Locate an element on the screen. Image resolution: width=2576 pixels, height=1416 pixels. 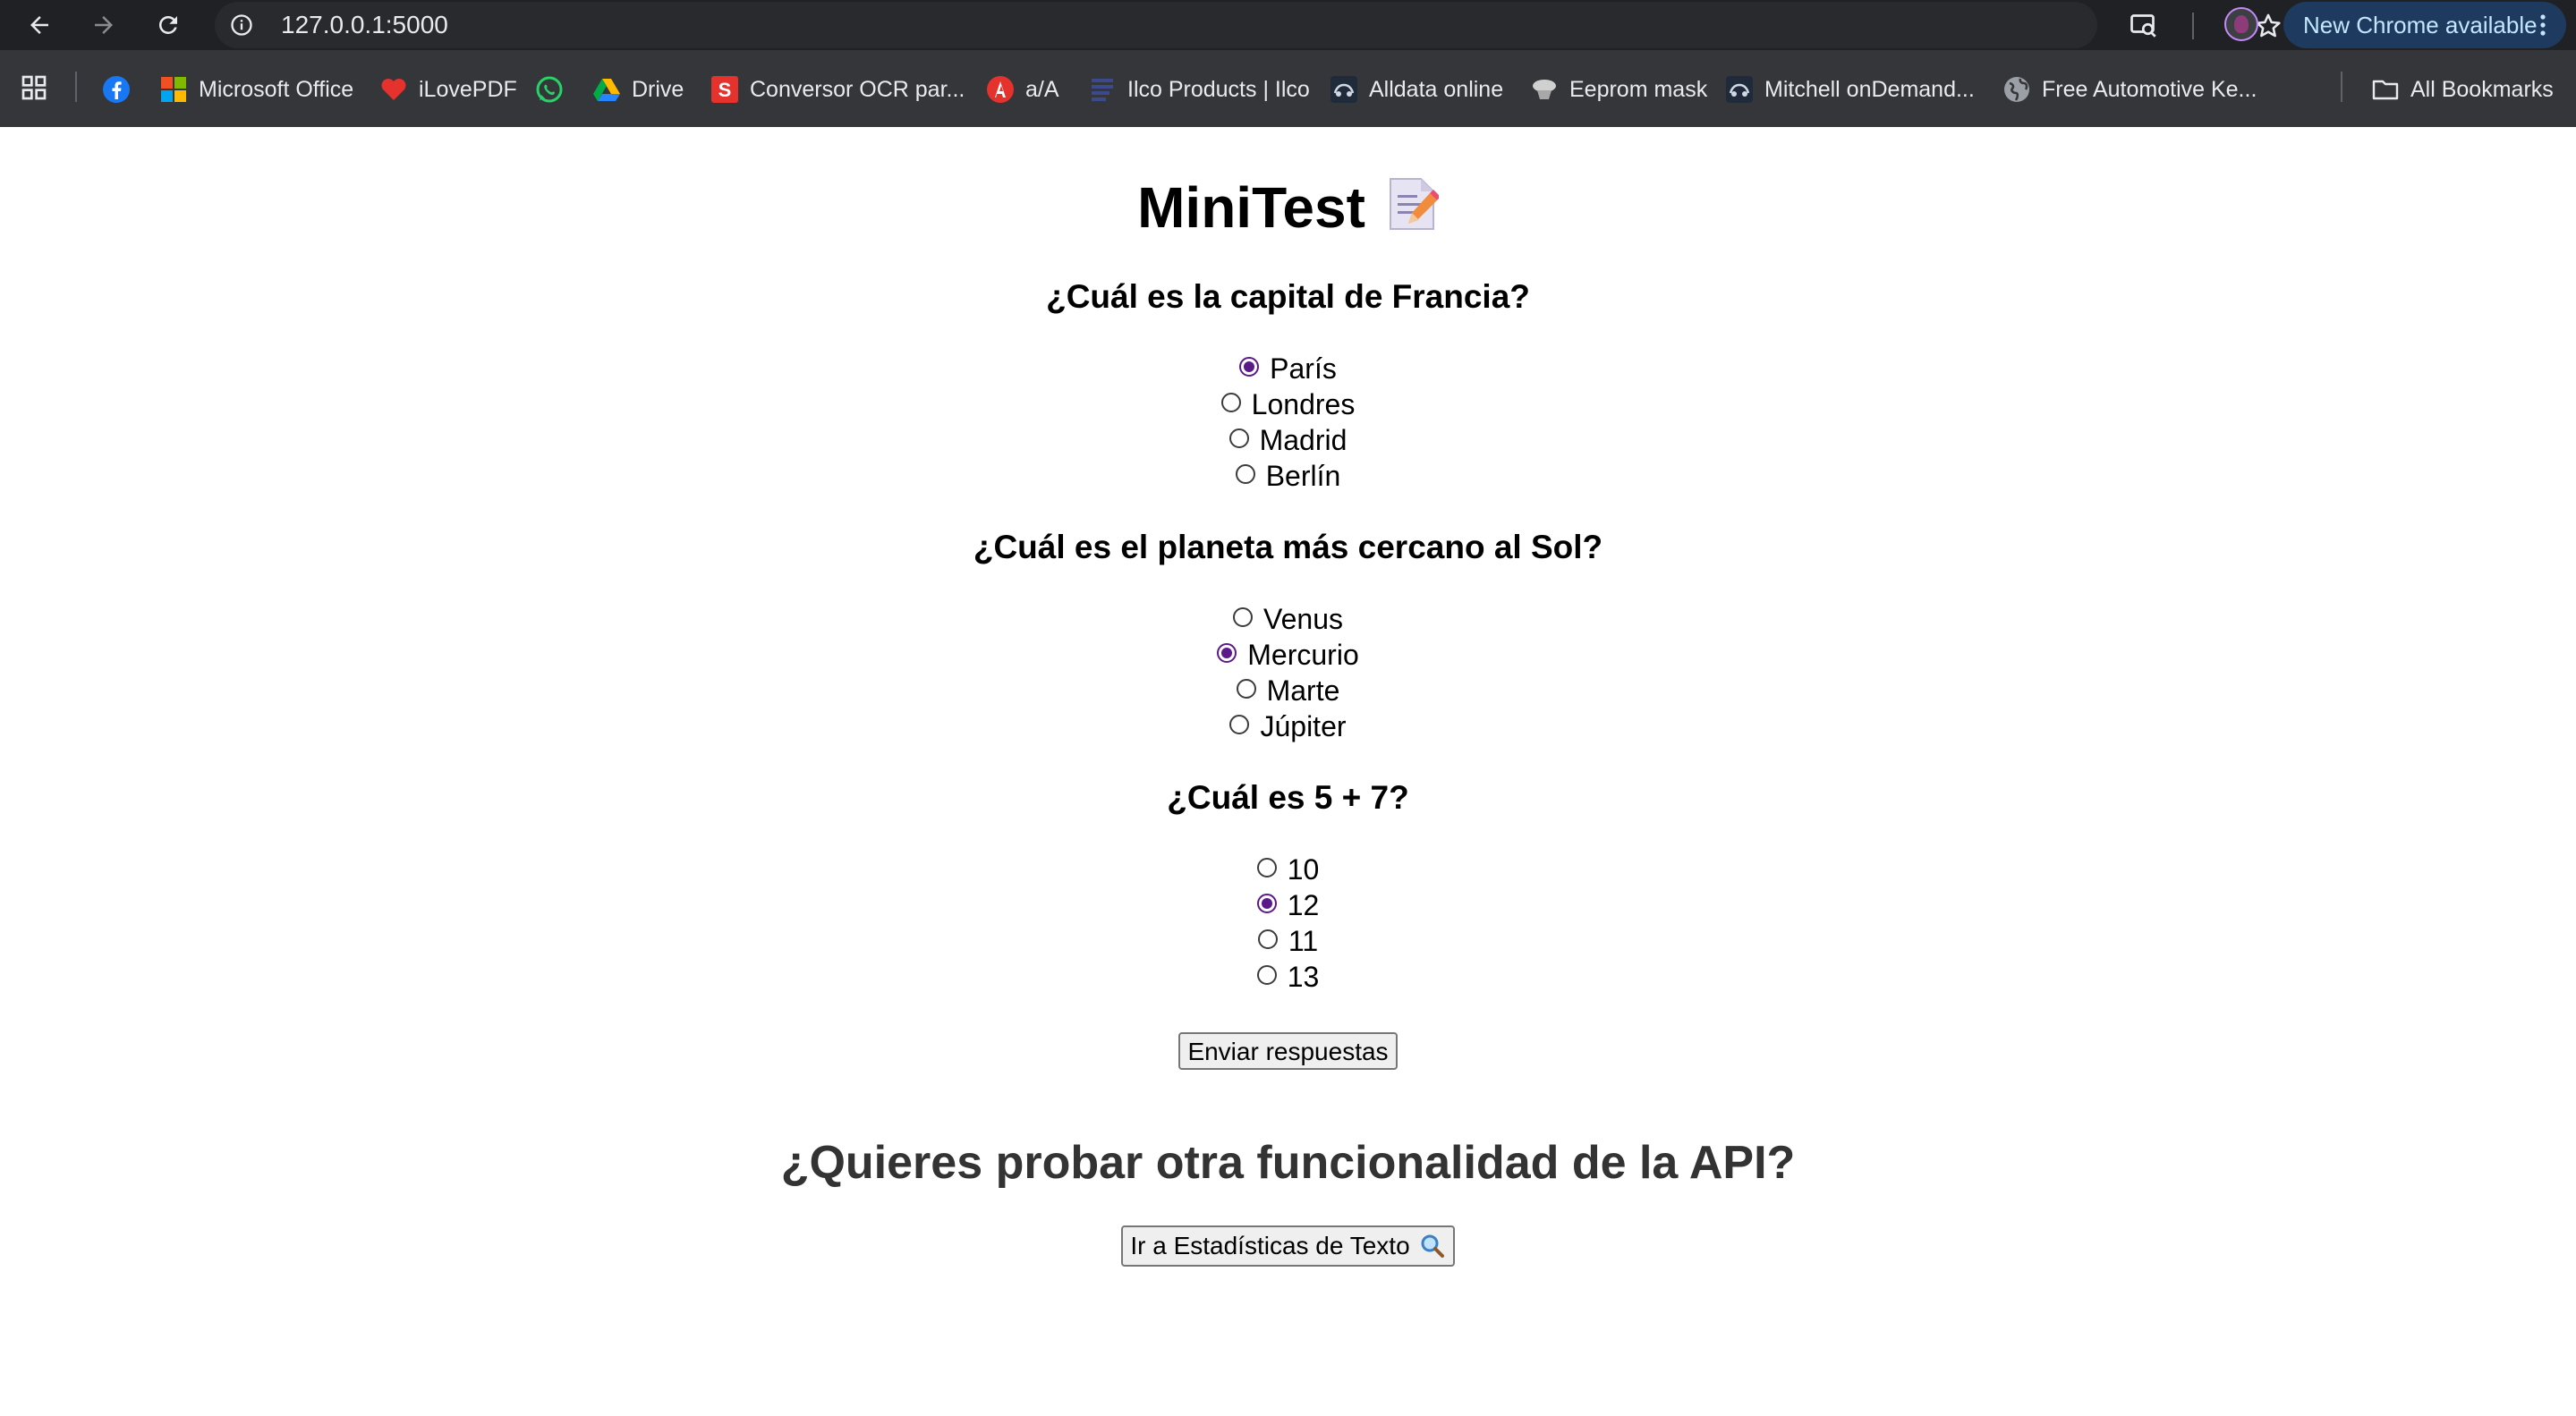
q1-option-londres: Londres is located at coordinates (1288, 404).